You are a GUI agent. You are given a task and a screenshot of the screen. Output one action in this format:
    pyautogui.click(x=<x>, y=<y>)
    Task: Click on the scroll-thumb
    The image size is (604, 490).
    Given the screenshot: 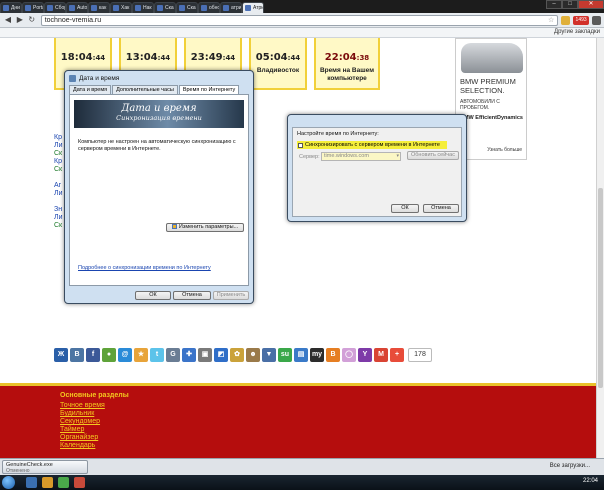 What is the action you would take?
    pyautogui.click(x=600, y=288)
    